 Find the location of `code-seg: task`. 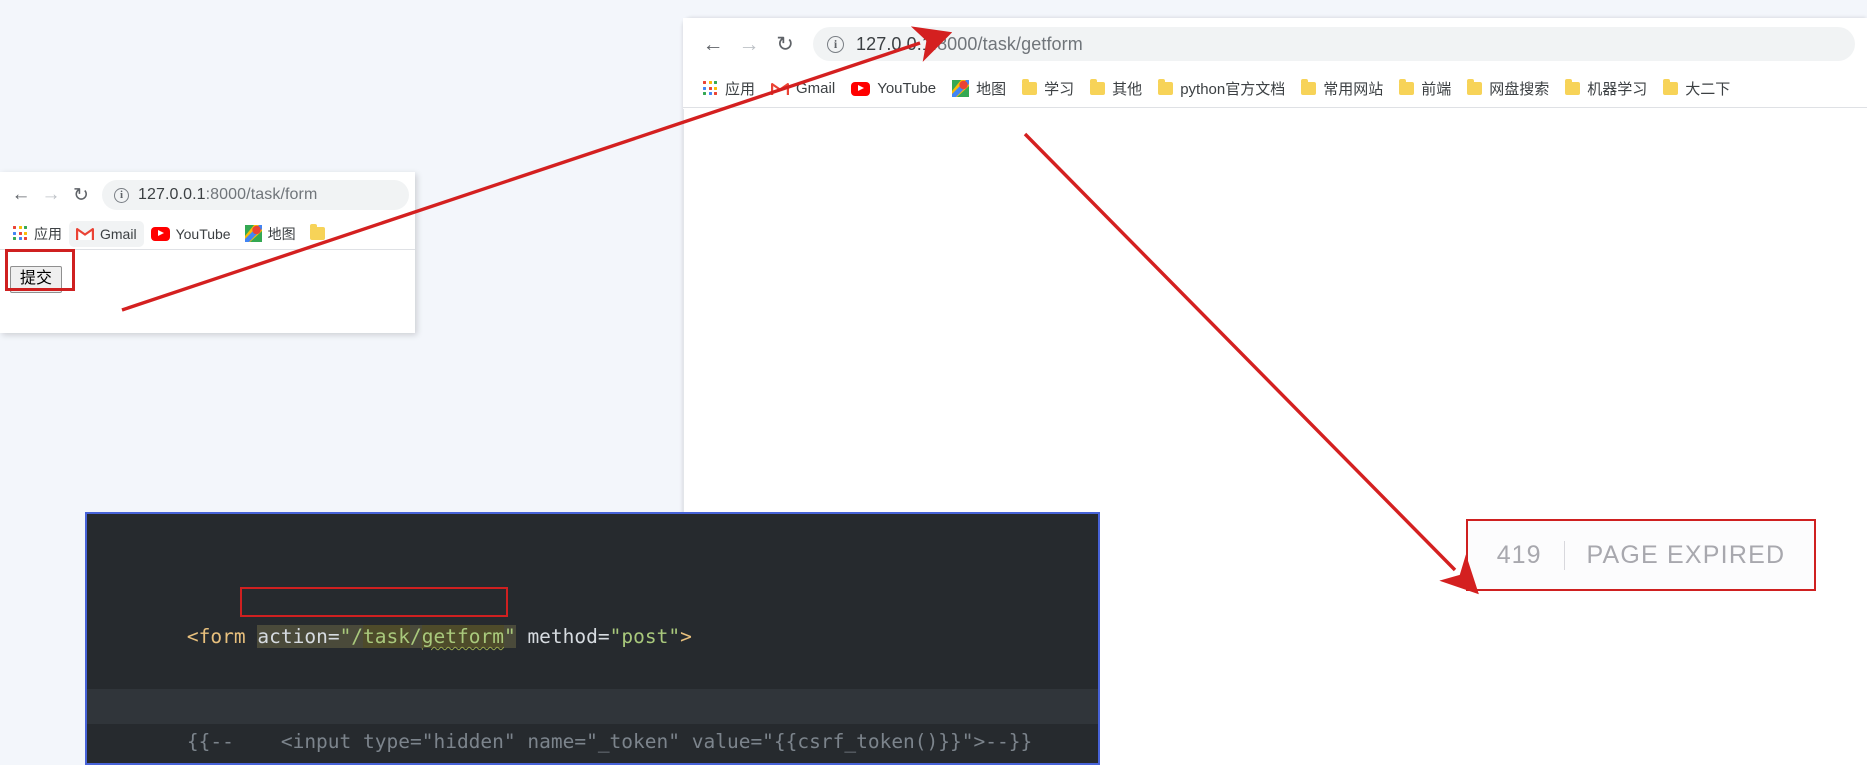

code-seg: task is located at coordinates (387, 636).